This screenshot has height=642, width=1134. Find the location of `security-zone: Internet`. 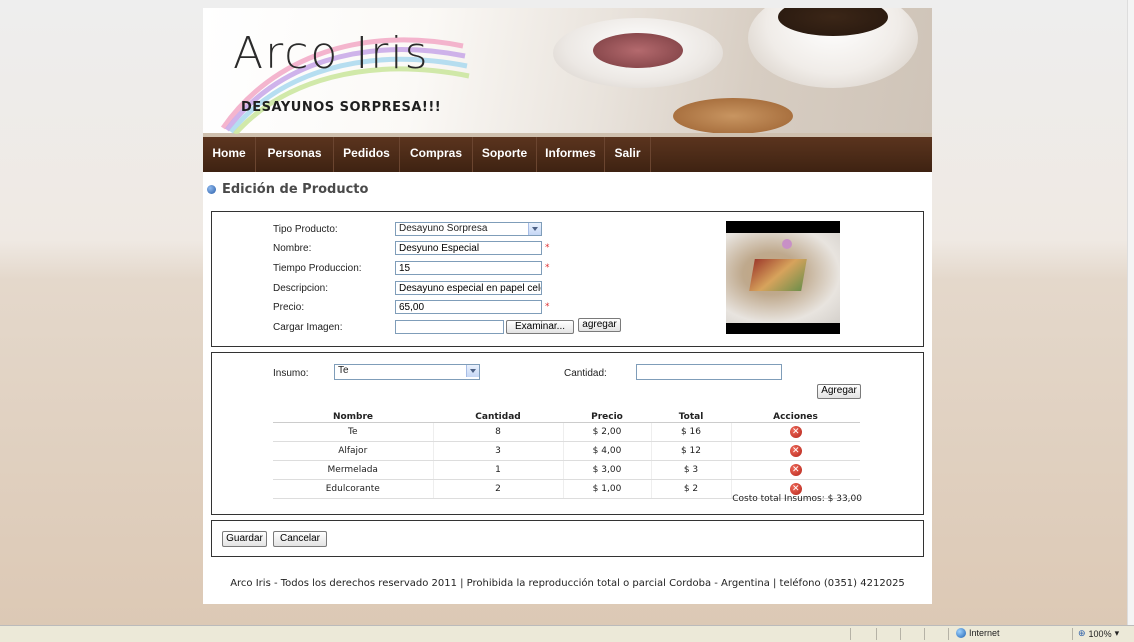

security-zone: Internet is located at coordinates (978, 633).